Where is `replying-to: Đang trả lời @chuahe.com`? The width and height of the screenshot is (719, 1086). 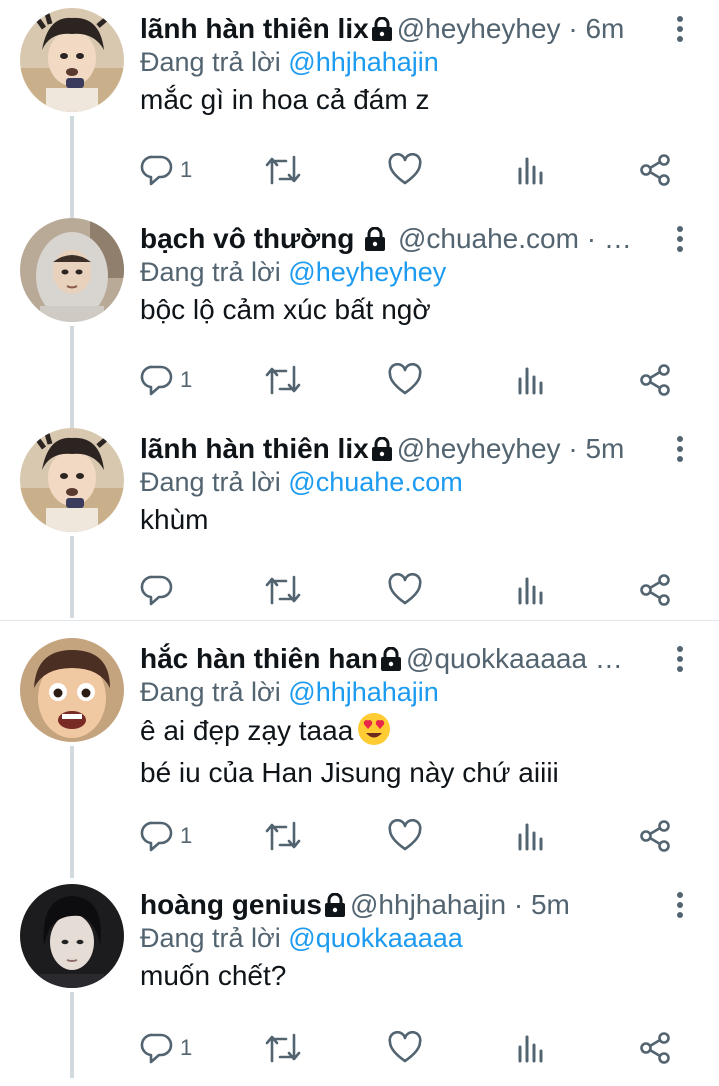 replying-to: Đang trả lời @chuahe.com is located at coordinates (301, 482).